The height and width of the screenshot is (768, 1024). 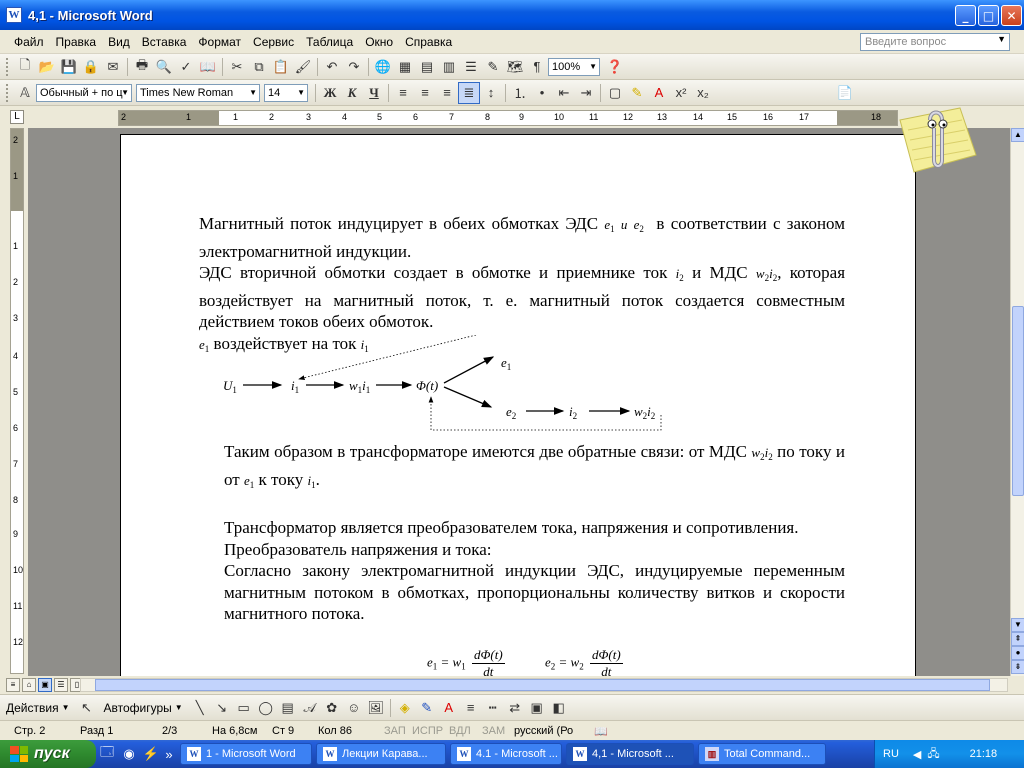 I want to click on rectangle-tool-icon: ▭, so click(x=244, y=708).